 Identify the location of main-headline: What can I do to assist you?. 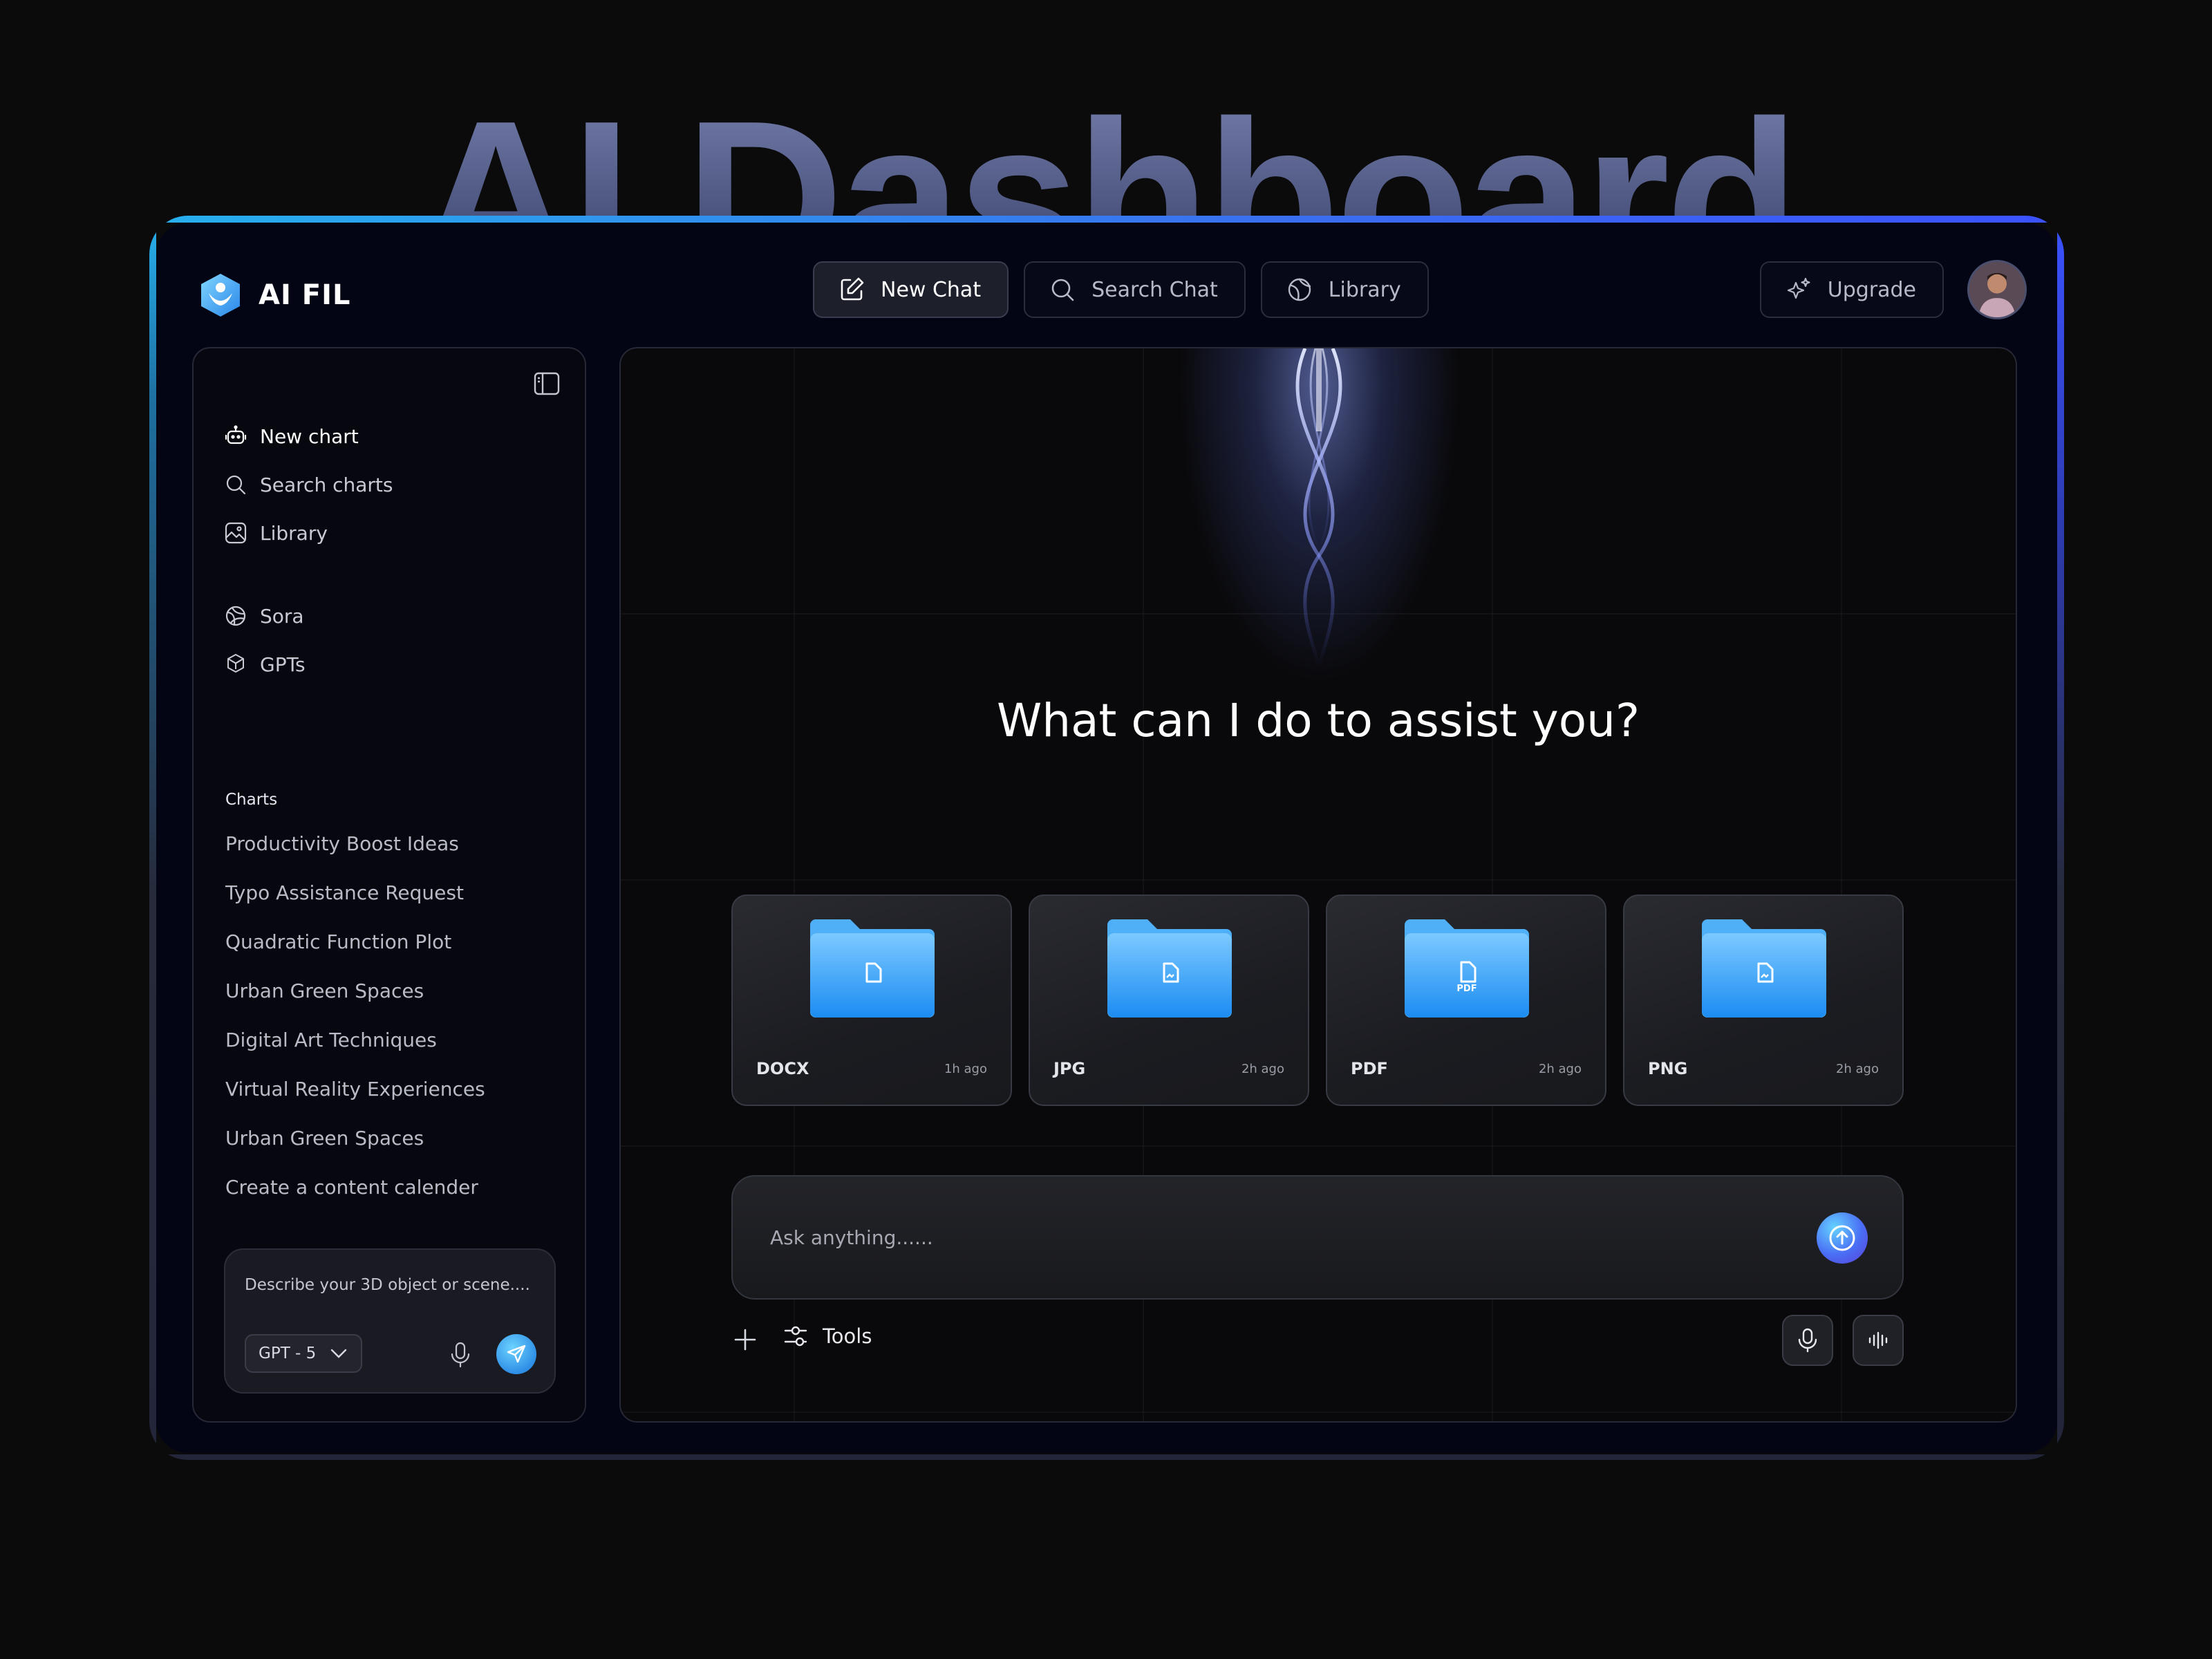
(1318, 721).